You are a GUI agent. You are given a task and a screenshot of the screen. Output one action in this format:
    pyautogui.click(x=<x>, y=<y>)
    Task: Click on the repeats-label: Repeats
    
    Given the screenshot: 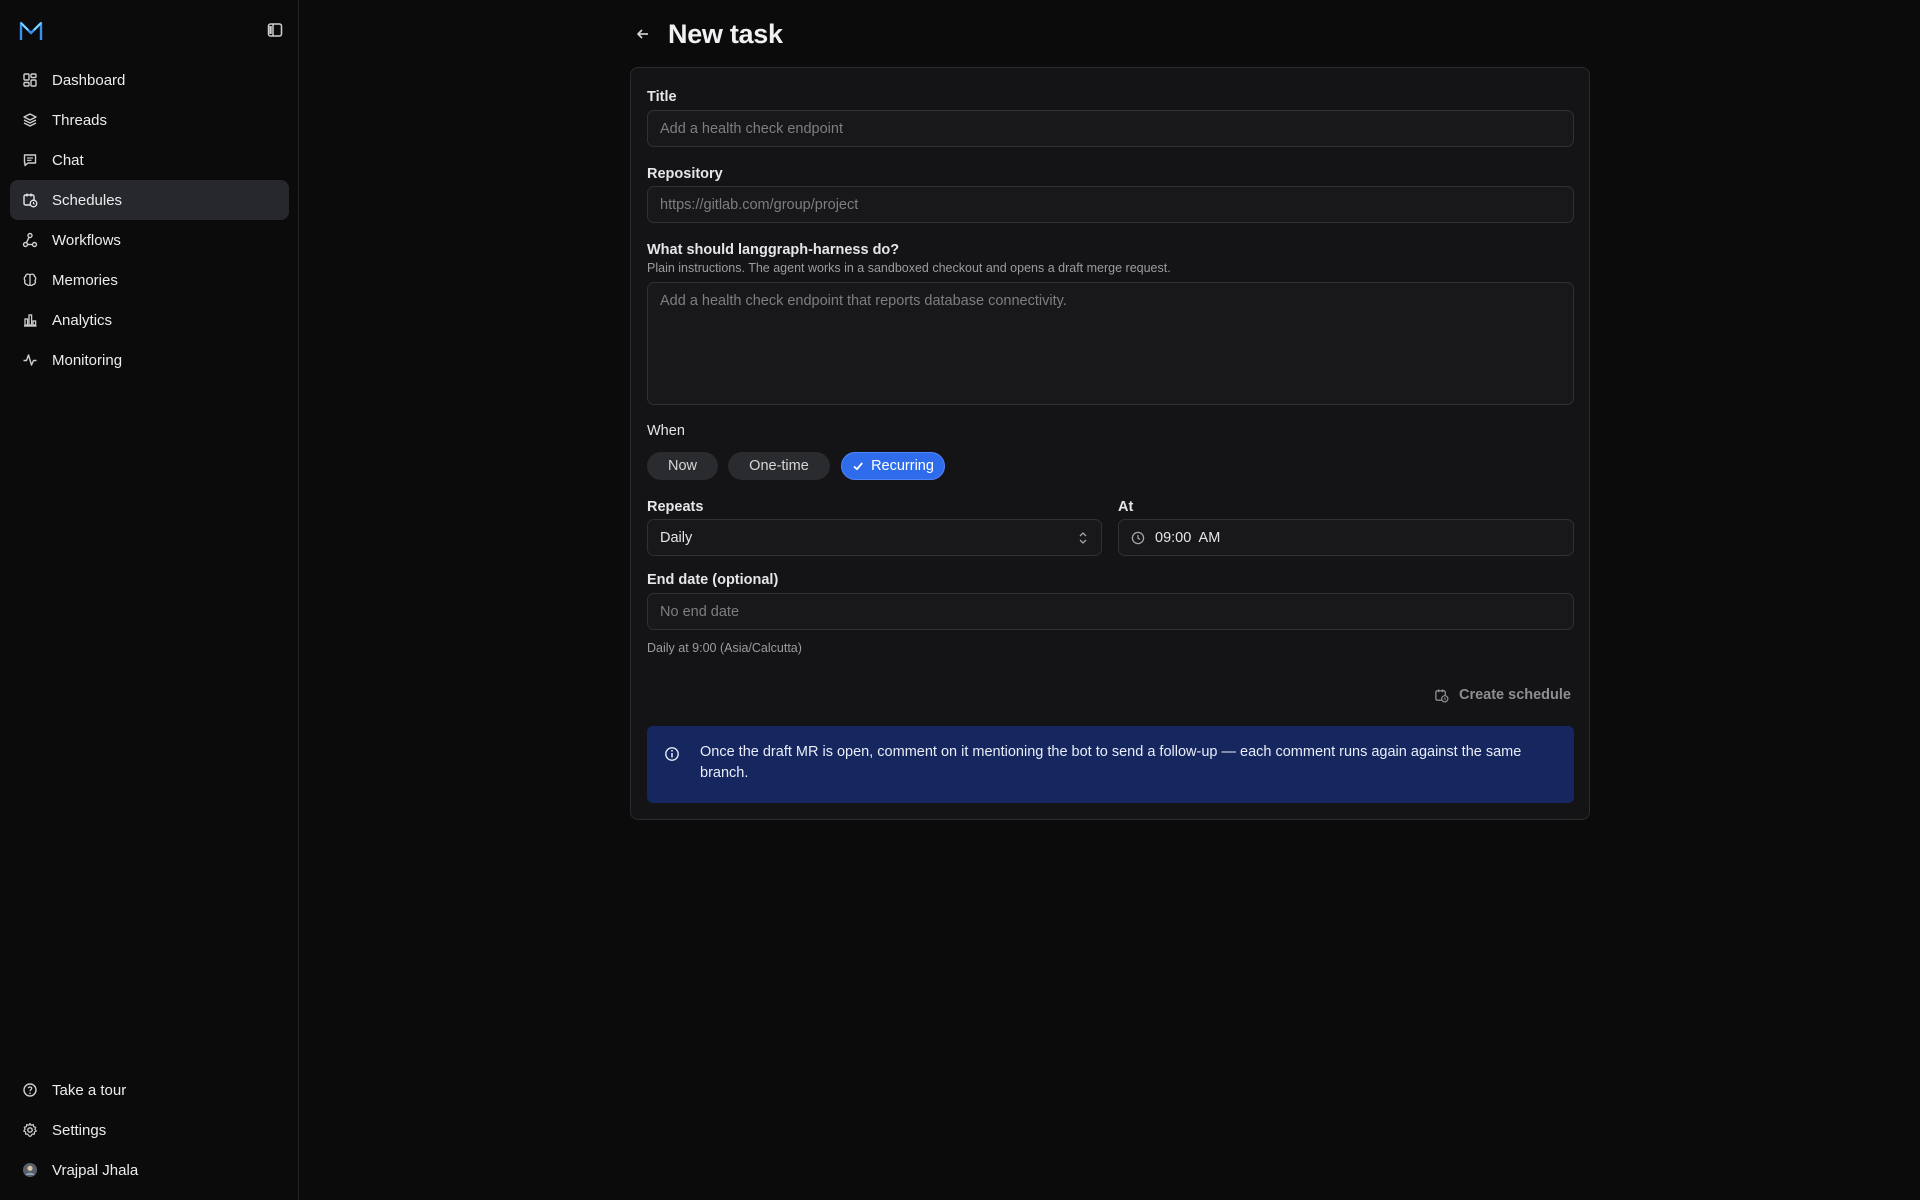 What is the action you would take?
    pyautogui.click(x=675, y=507)
    